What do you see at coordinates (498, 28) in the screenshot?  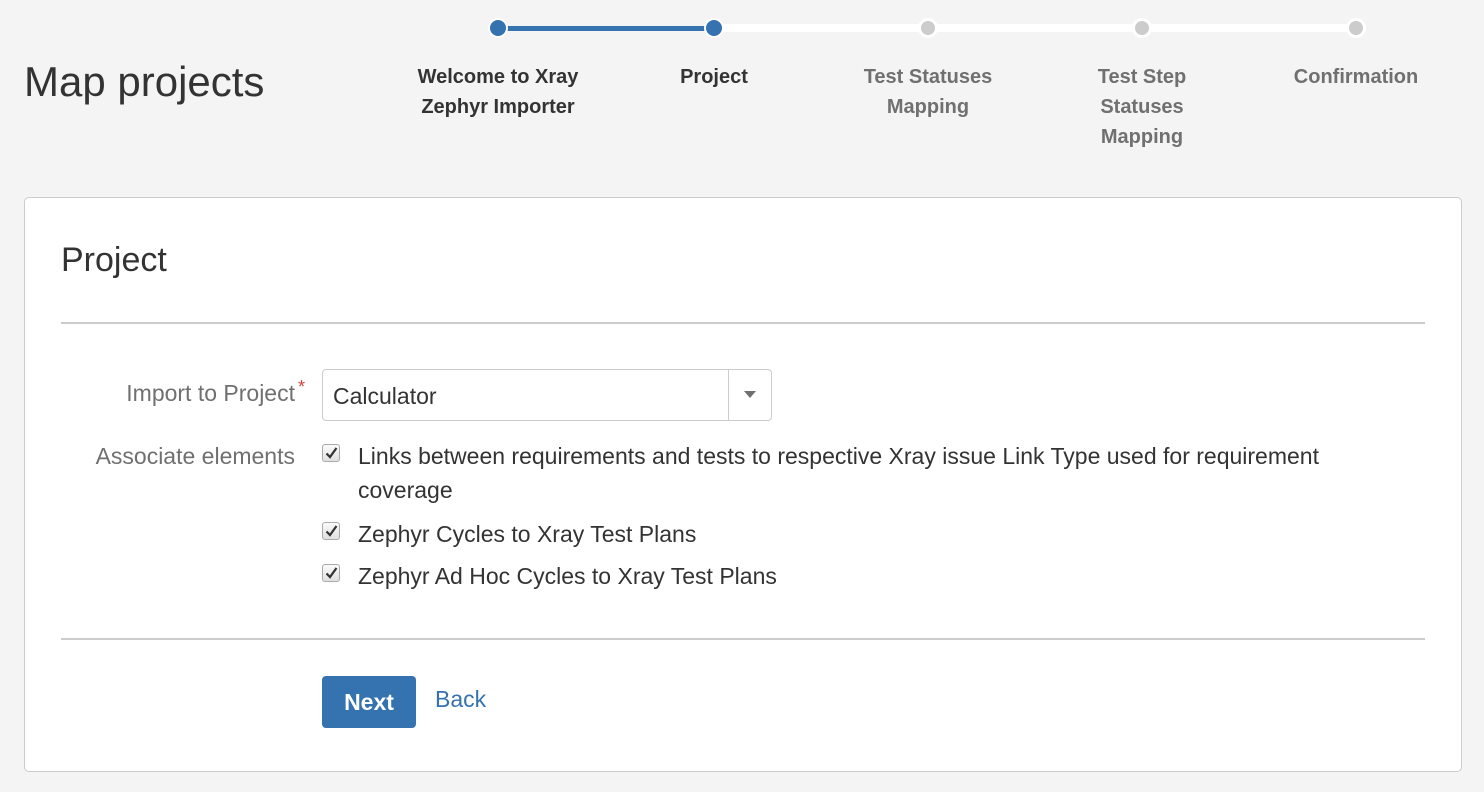 I see `progress-step-dot-welcome` at bounding box center [498, 28].